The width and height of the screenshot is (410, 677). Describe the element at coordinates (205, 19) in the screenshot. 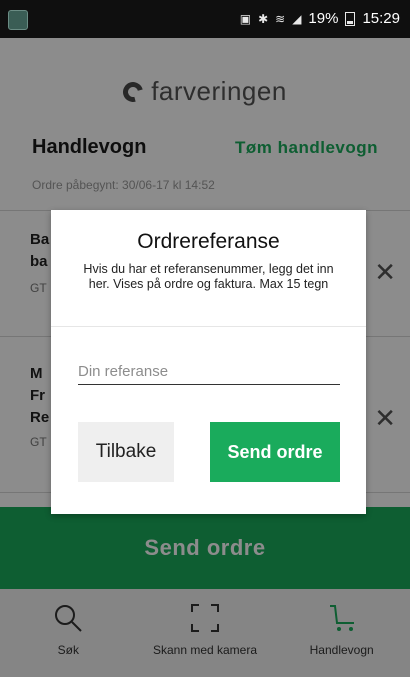

I see `status-bar: ▣ ✱ ≋ ◢ 19% 15:29` at that location.